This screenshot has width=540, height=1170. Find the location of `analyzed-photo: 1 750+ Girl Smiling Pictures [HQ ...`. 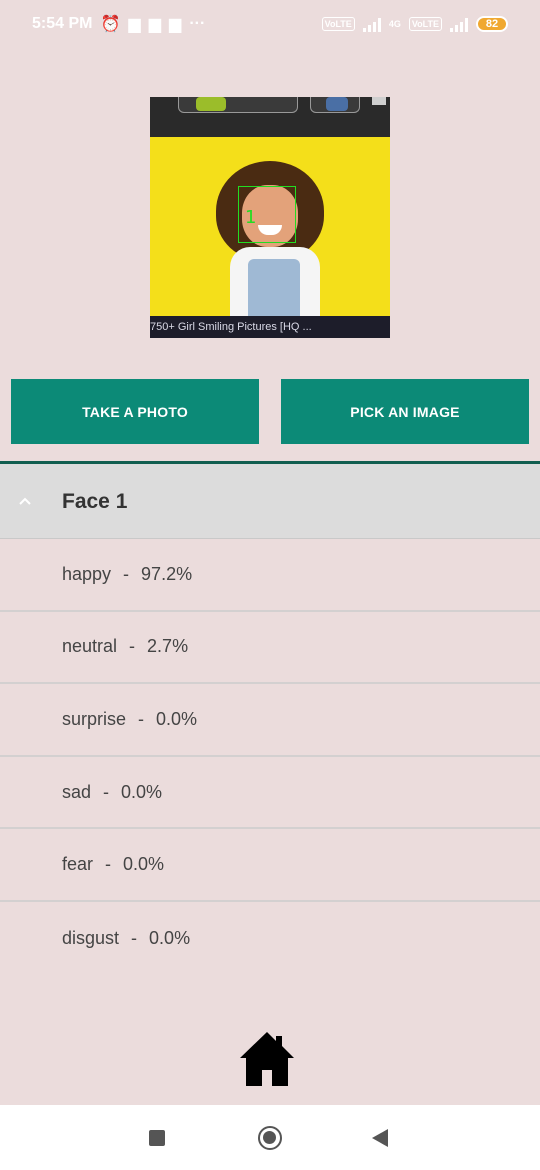

analyzed-photo: 1 750+ Girl Smiling Pictures [HQ ... is located at coordinates (270, 217).